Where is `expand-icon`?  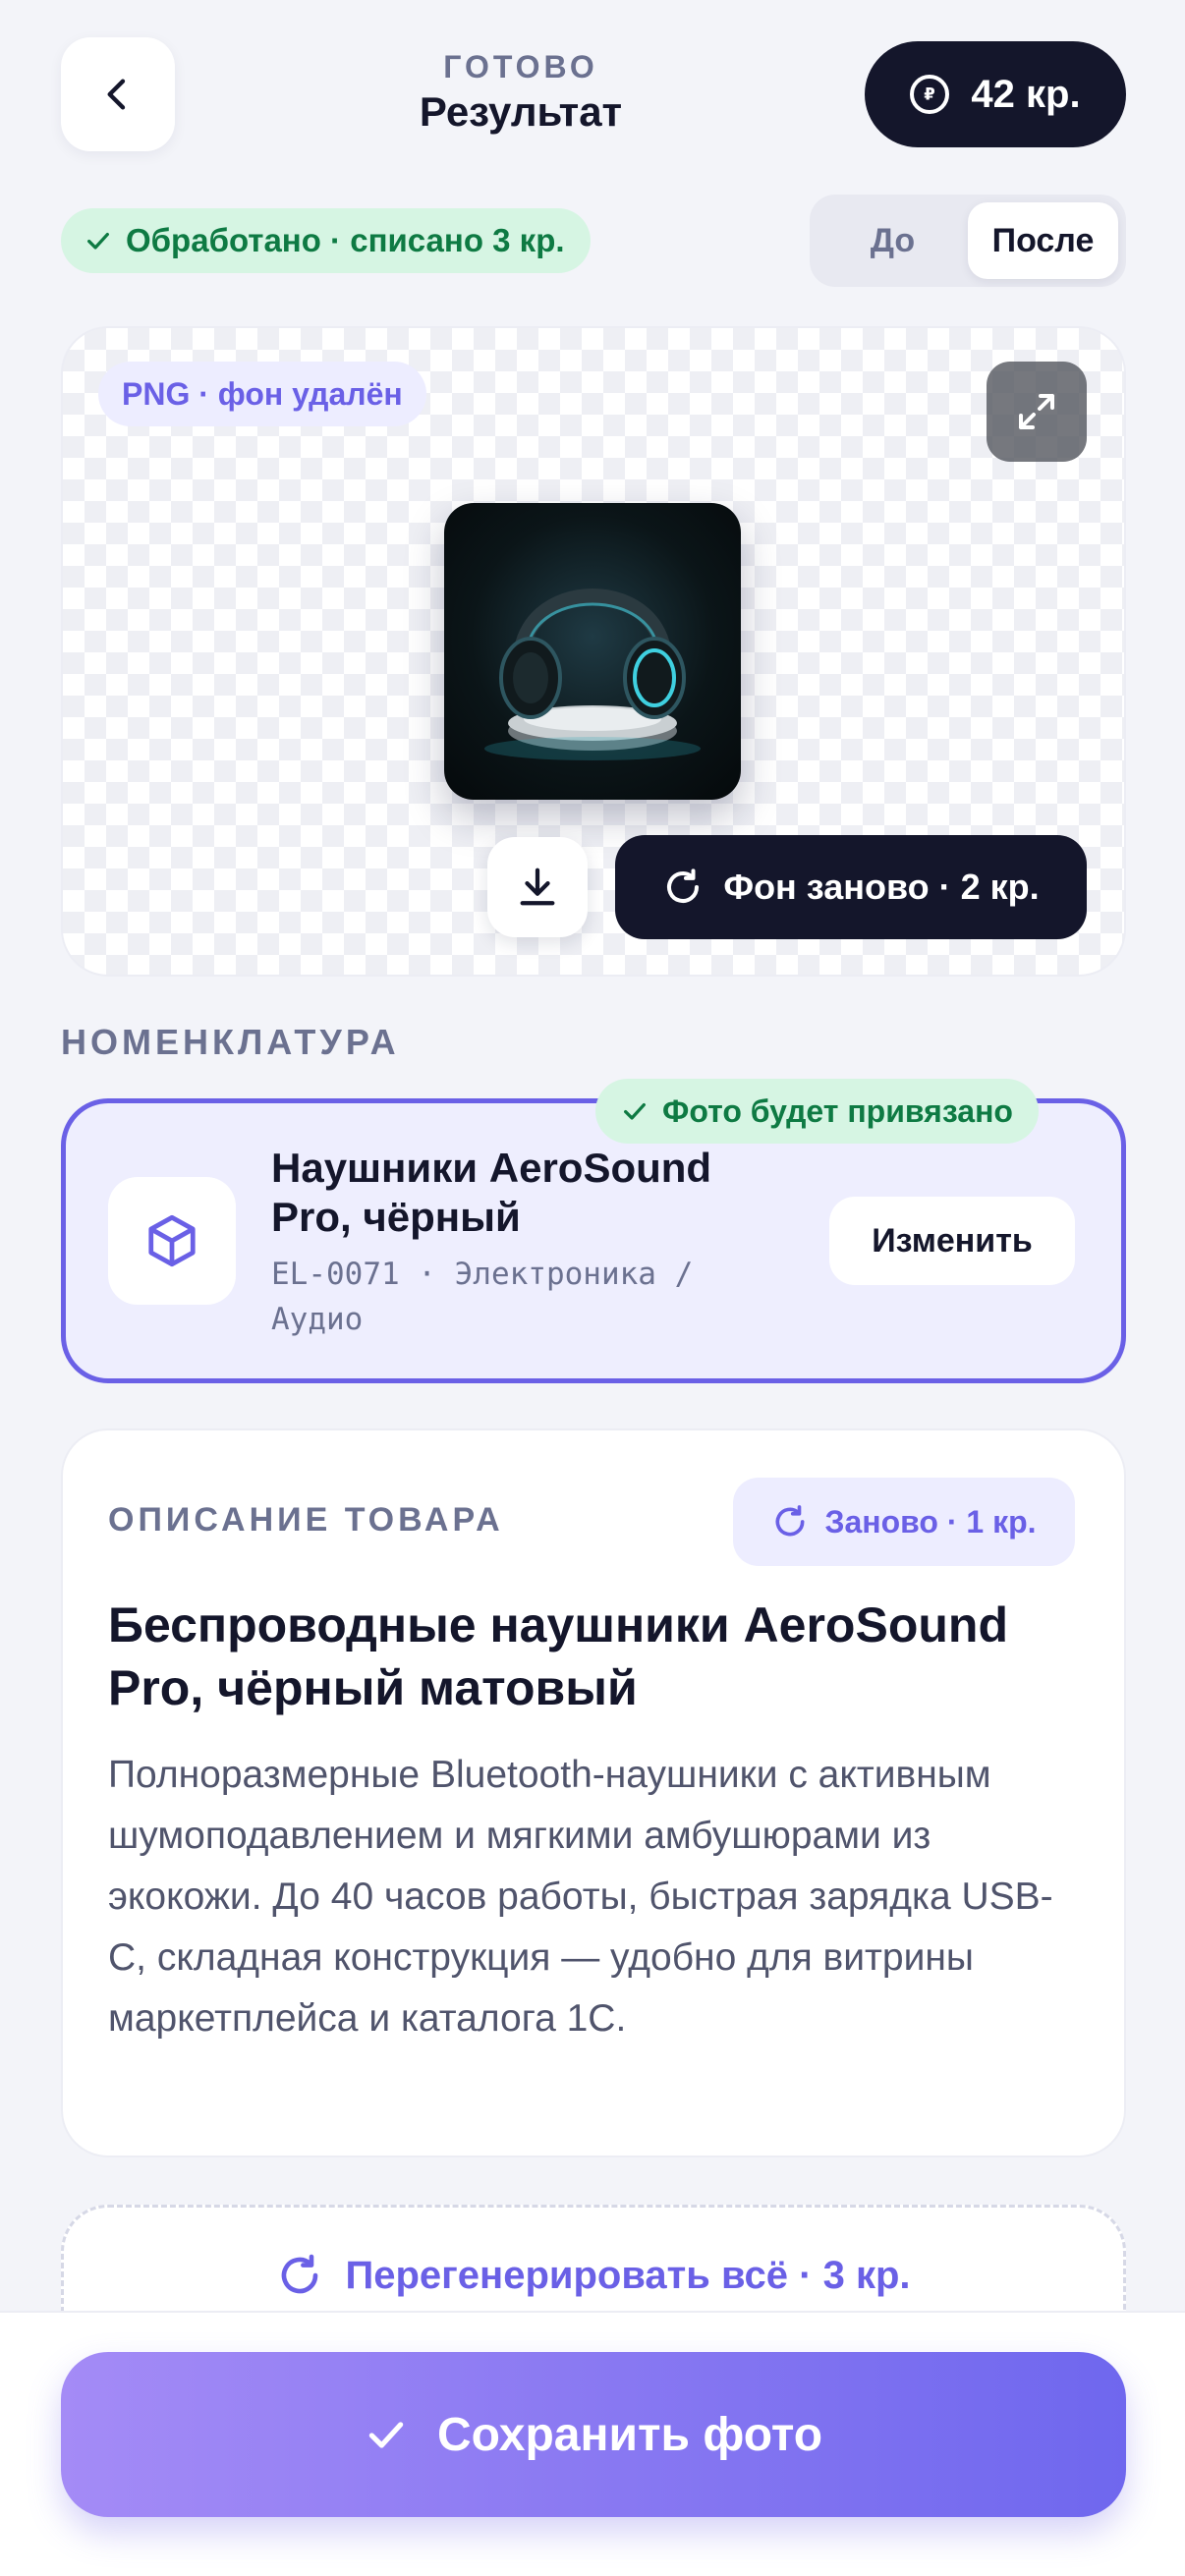
expand-icon is located at coordinates (1037, 411).